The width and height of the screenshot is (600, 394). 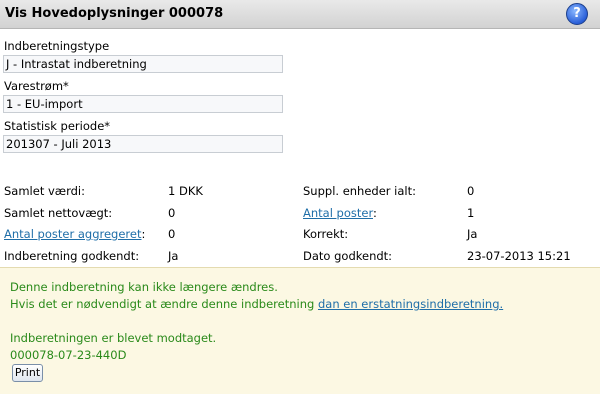 I want to click on dato-godkendt-label: Dato godkendt:, so click(x=348, y=256).